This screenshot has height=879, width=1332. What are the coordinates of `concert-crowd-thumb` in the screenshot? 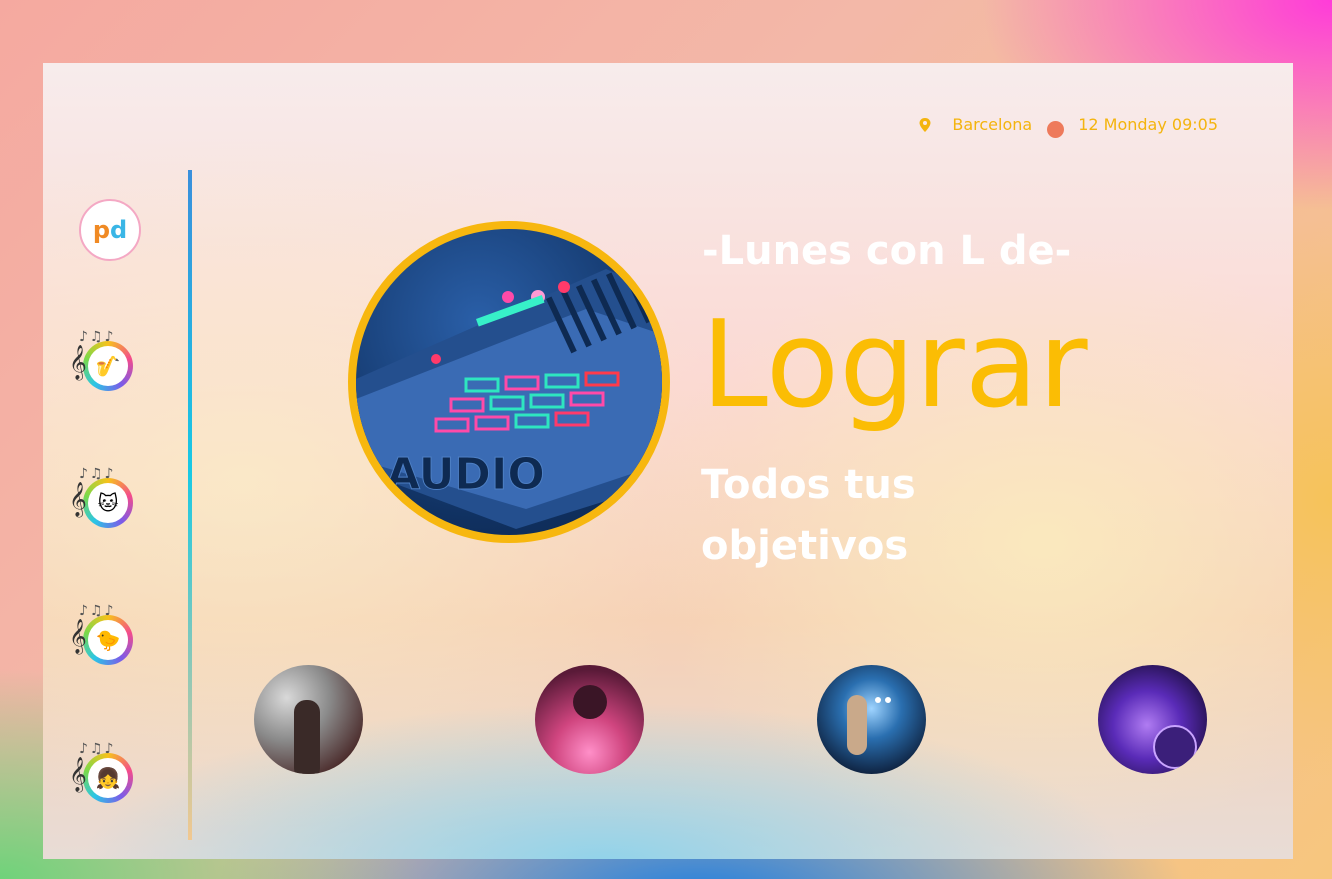 It's located at (308, 719).